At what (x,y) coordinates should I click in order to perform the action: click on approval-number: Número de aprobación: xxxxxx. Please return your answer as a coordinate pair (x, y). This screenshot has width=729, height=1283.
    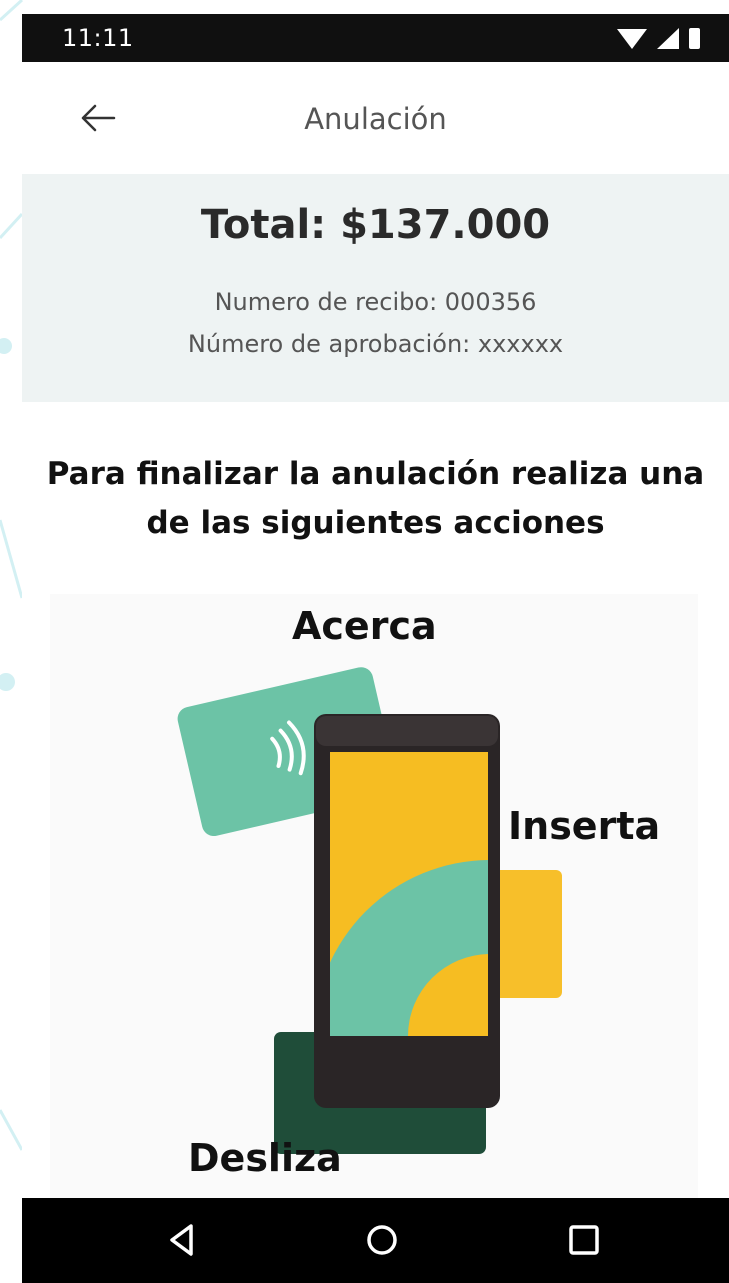
    Looking at the image, I should click on (375, 344).